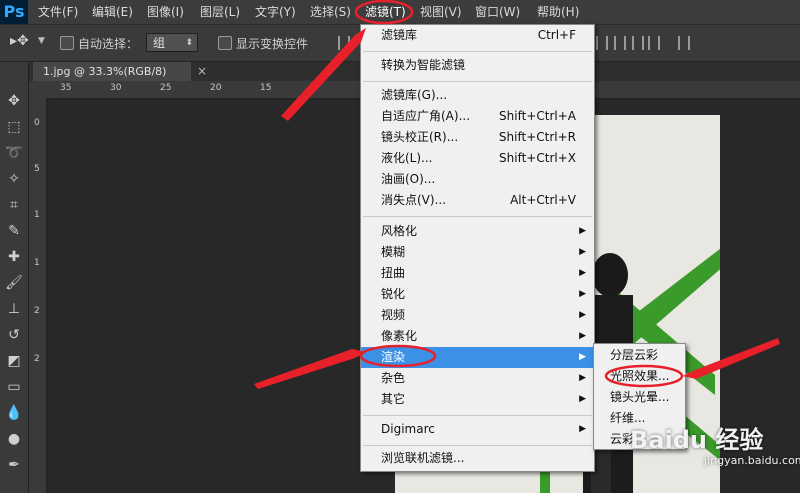 The height and width of the screenshot is (493, 800). I want to click on menu-window: 窗口(W), so click(497, 12).